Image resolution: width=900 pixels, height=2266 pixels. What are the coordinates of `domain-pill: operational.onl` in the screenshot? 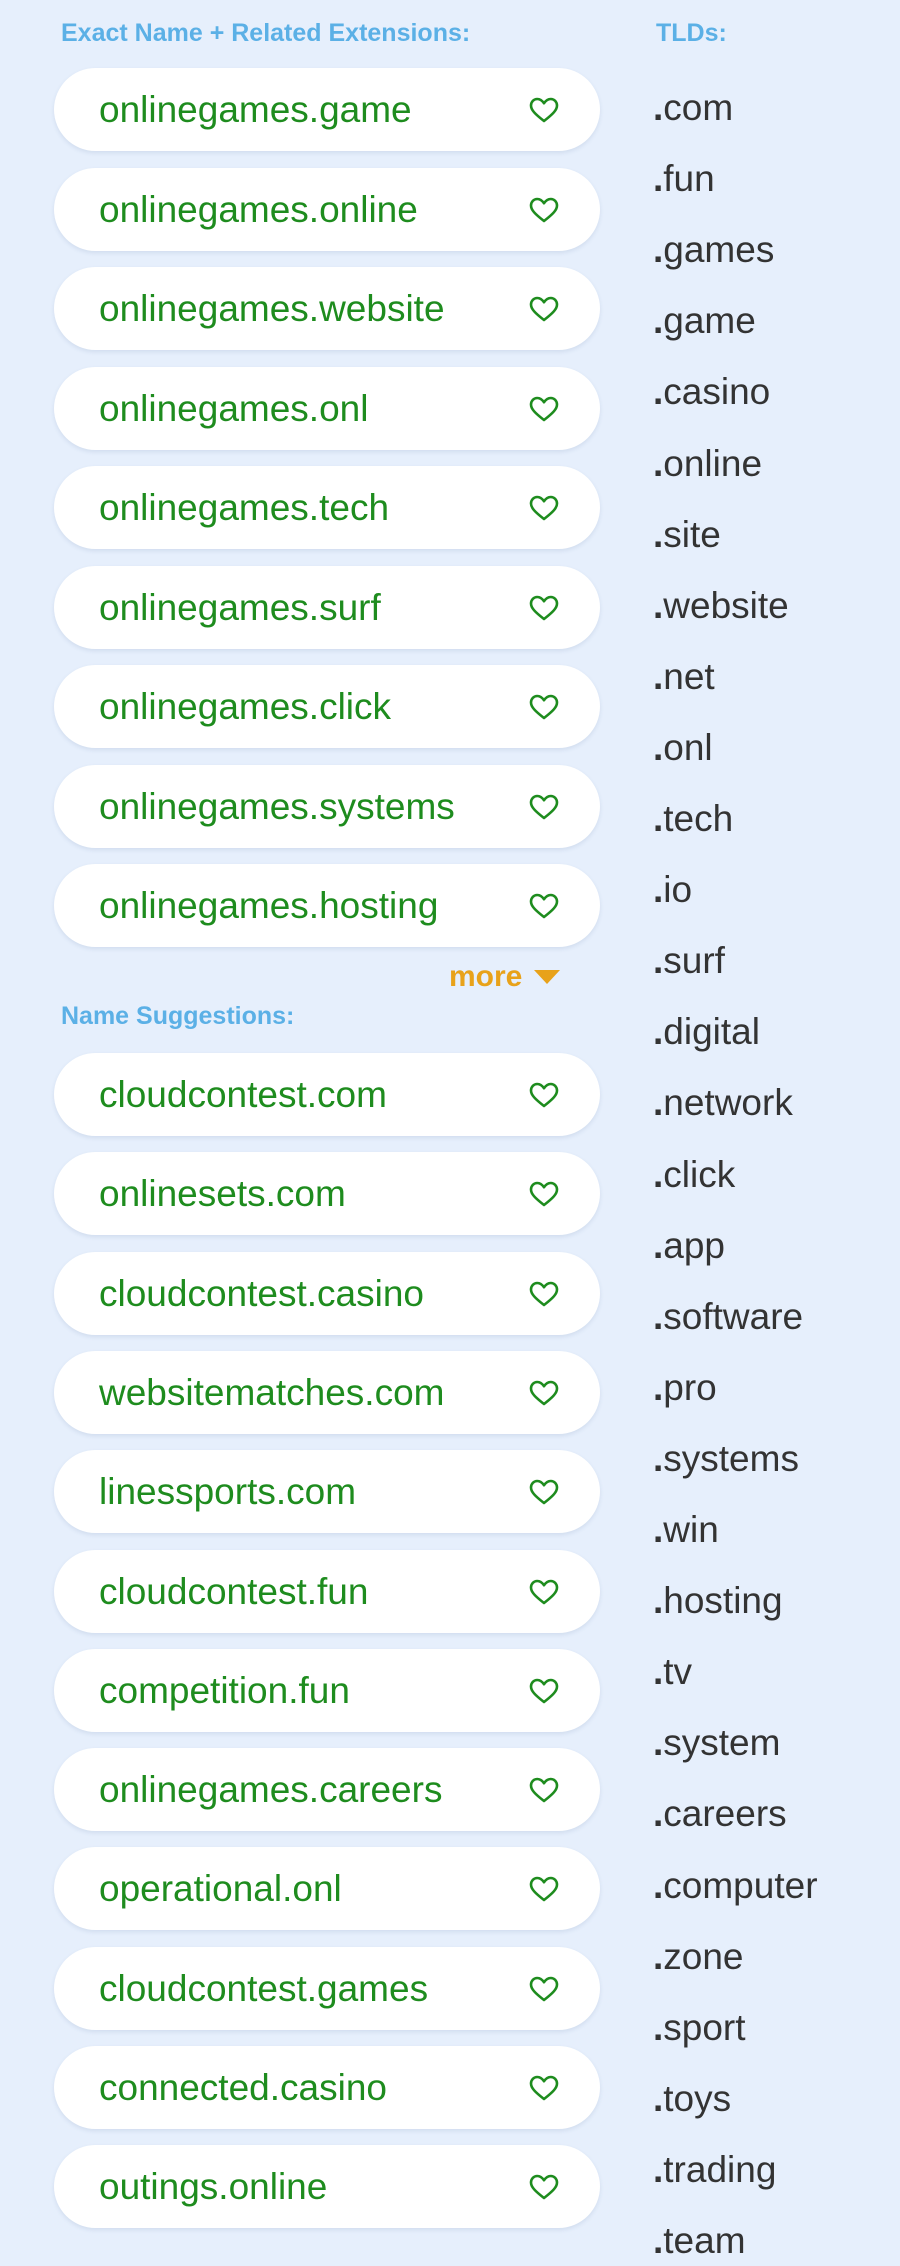 It's located at (327, 1889).